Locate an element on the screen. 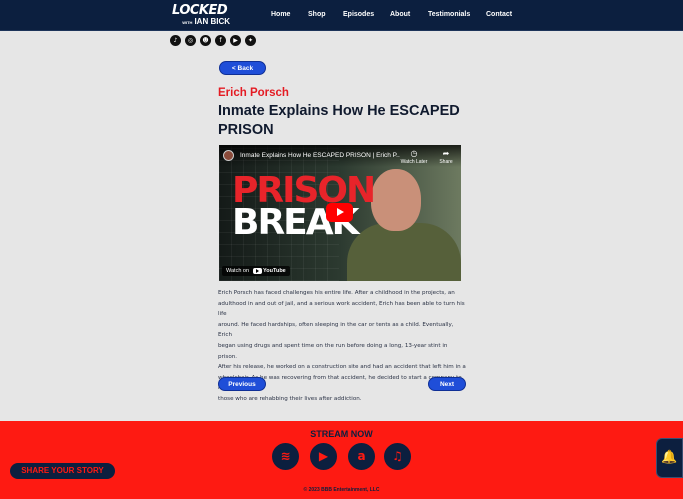 This screenshot has height=499, width=683. copyright-text: © 2023 BBB Entertainment, LLC is located at coordinates (341, 490).